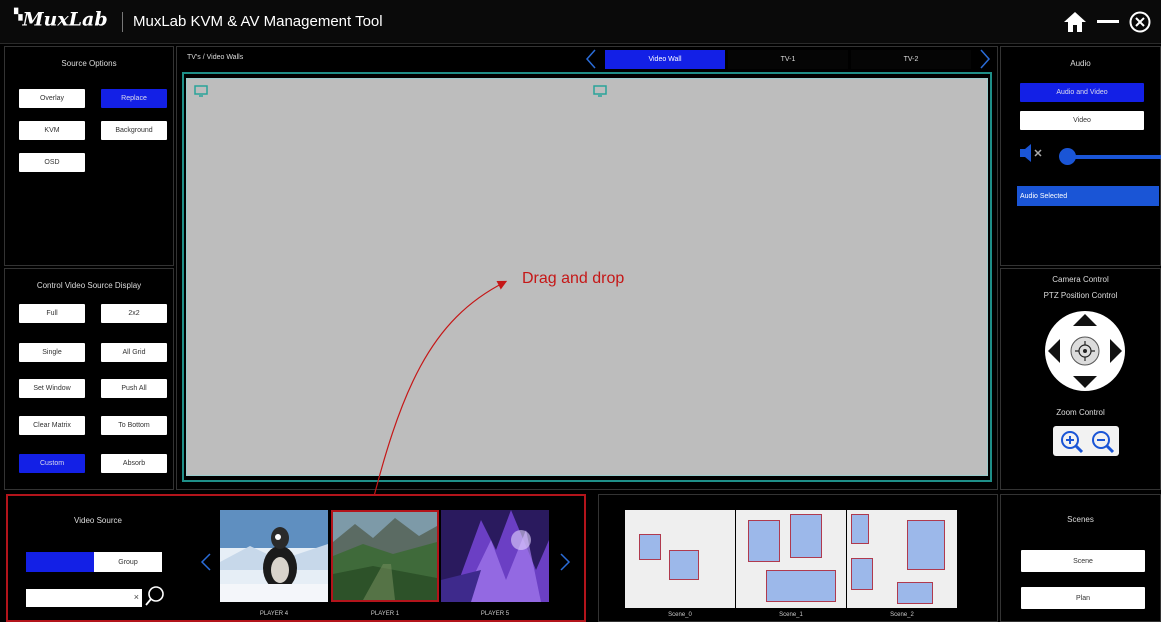 The image size is (1161, 622). What do you see at coordinates (1082, 92) in the screenshot?
I see `audio-and-video-button: Audio and Video` at bounding box center [1082, 92].